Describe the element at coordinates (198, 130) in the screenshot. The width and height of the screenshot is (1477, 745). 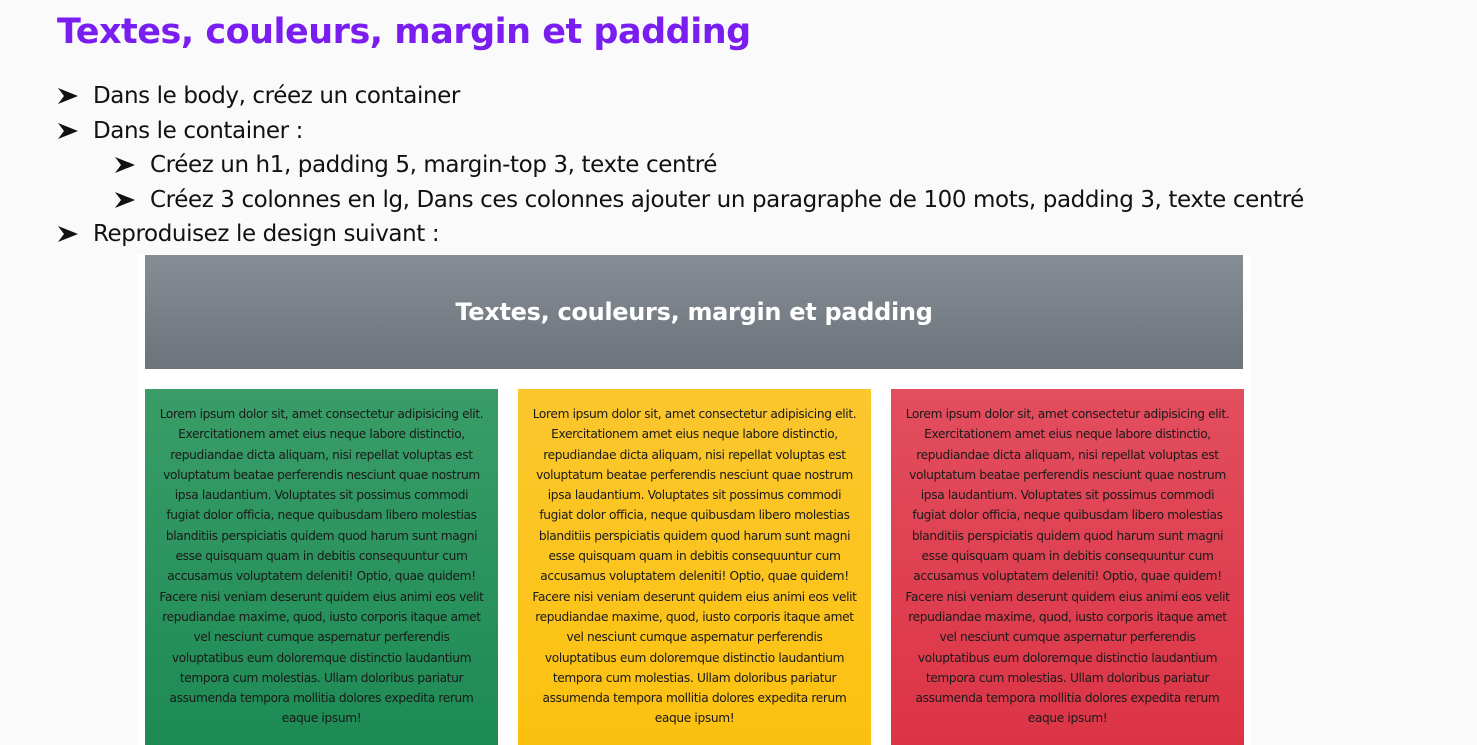
I see `instruction-text: Dans le container :` at that location.